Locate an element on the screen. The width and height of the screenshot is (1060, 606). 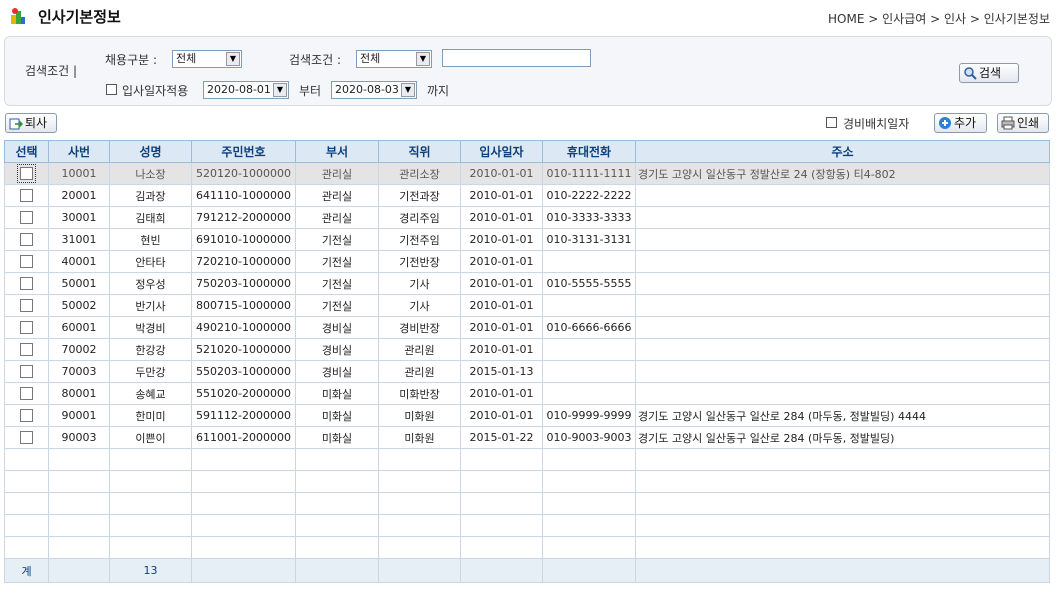
cell-name: 현빈 is located at coordinates (150, 239).